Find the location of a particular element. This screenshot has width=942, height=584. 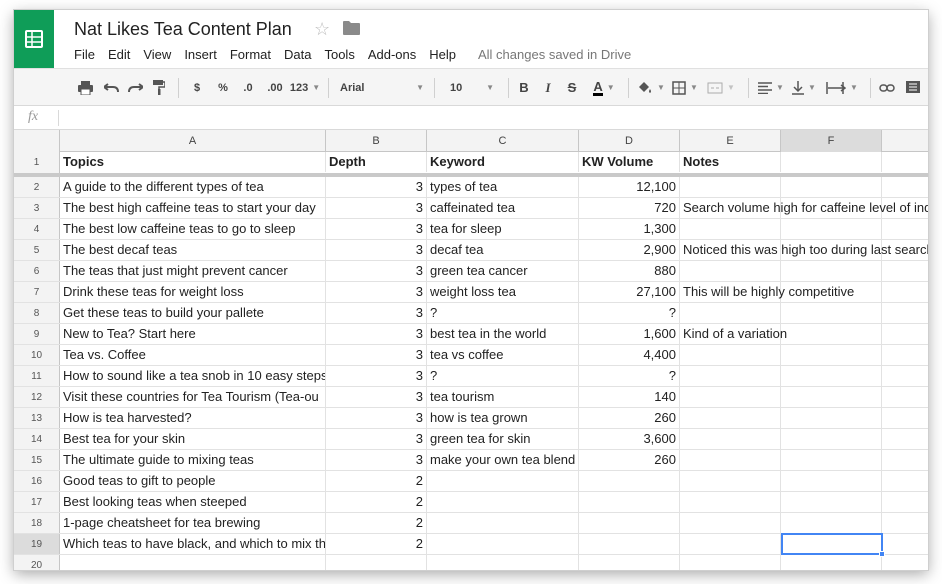

menu-help: Help is located at coordinates (442, 55).